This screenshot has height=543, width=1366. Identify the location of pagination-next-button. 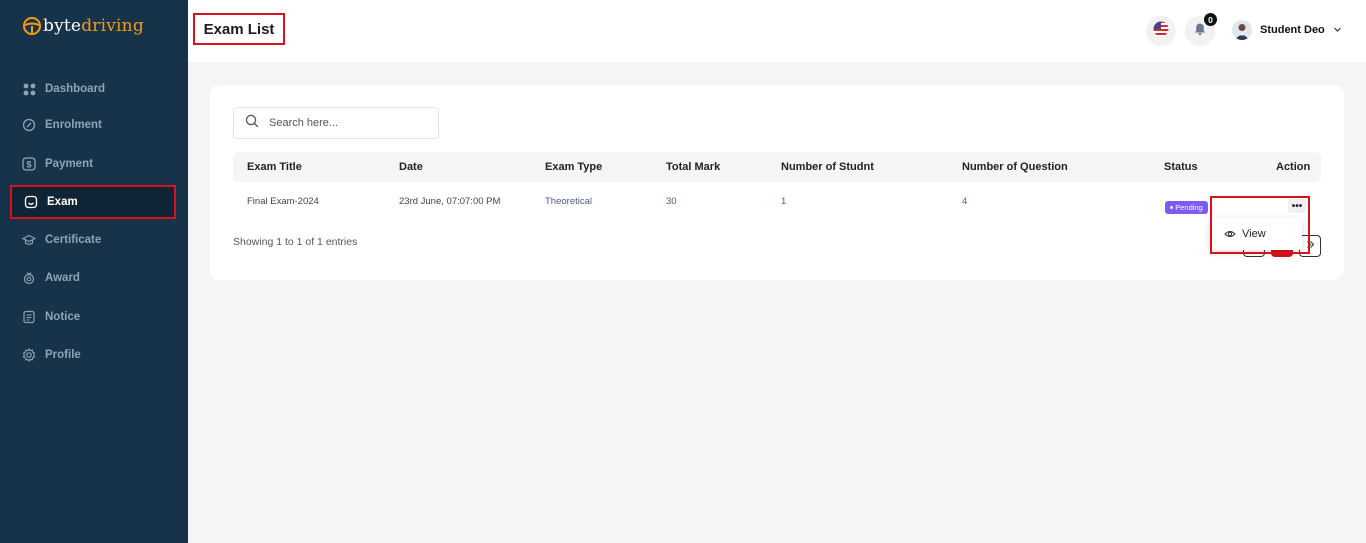
(1310, 246).